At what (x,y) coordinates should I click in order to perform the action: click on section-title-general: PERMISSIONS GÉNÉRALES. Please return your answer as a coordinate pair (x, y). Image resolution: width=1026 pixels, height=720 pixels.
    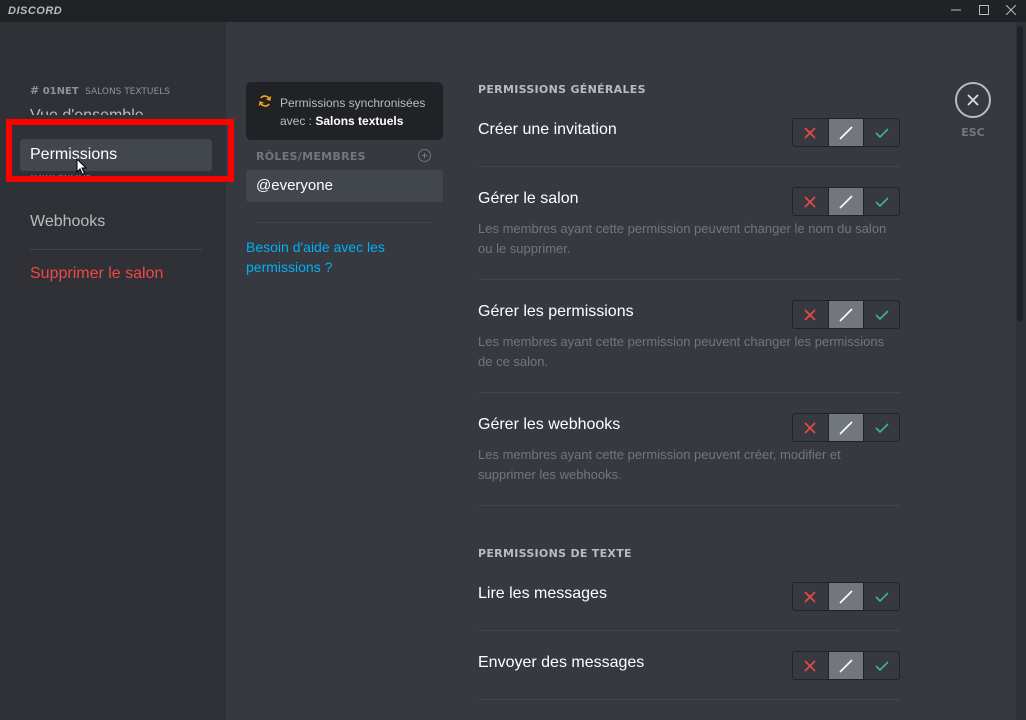
    Looking at the image, I should click on (562, 89).